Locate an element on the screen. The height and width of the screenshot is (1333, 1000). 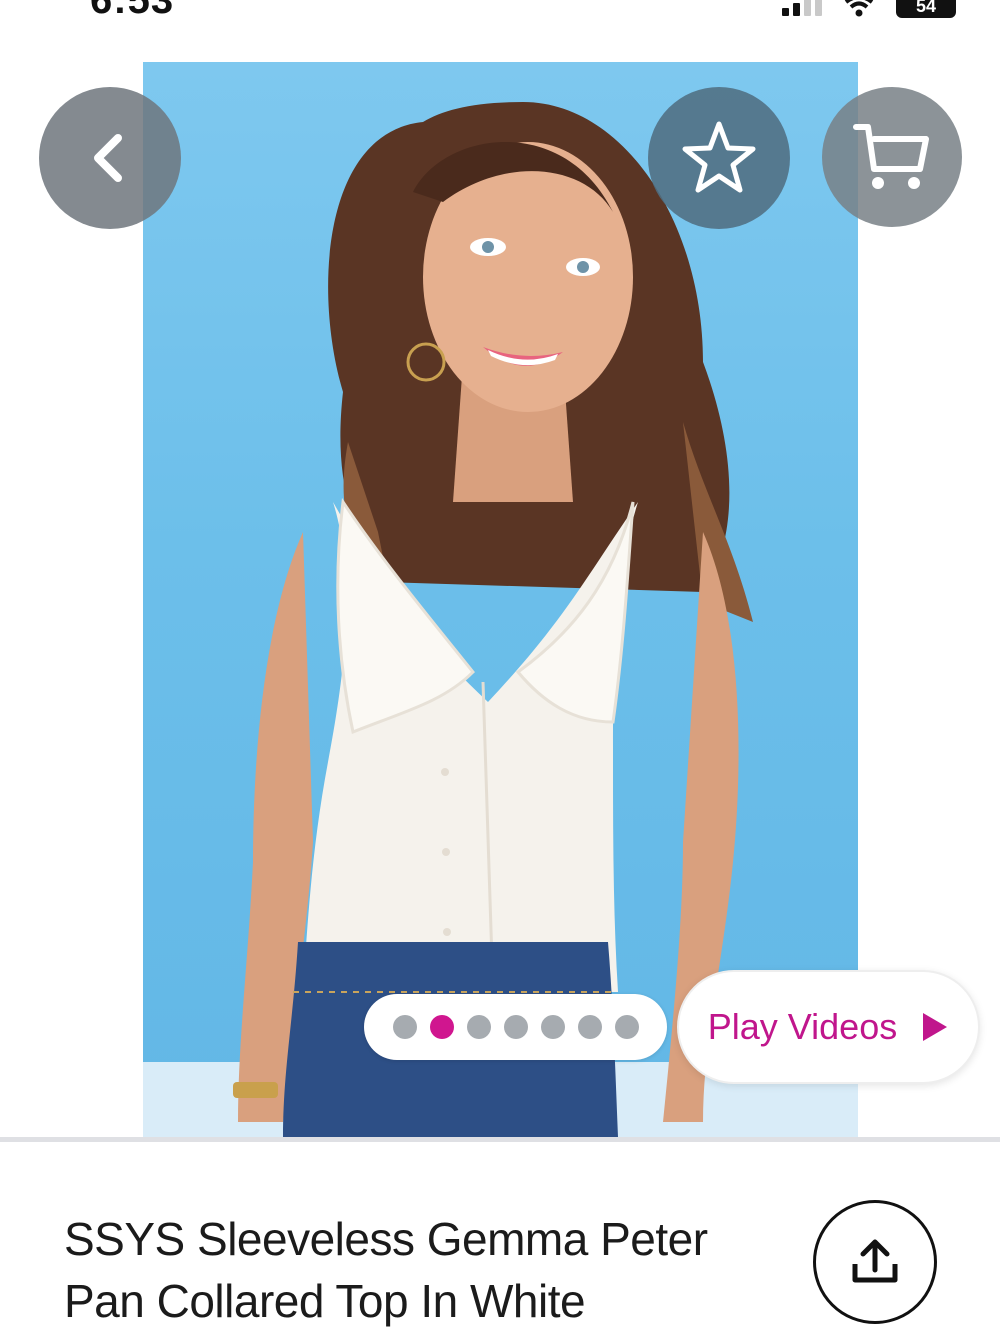
play-triangle-icon is located at coordinates (935, 1027).